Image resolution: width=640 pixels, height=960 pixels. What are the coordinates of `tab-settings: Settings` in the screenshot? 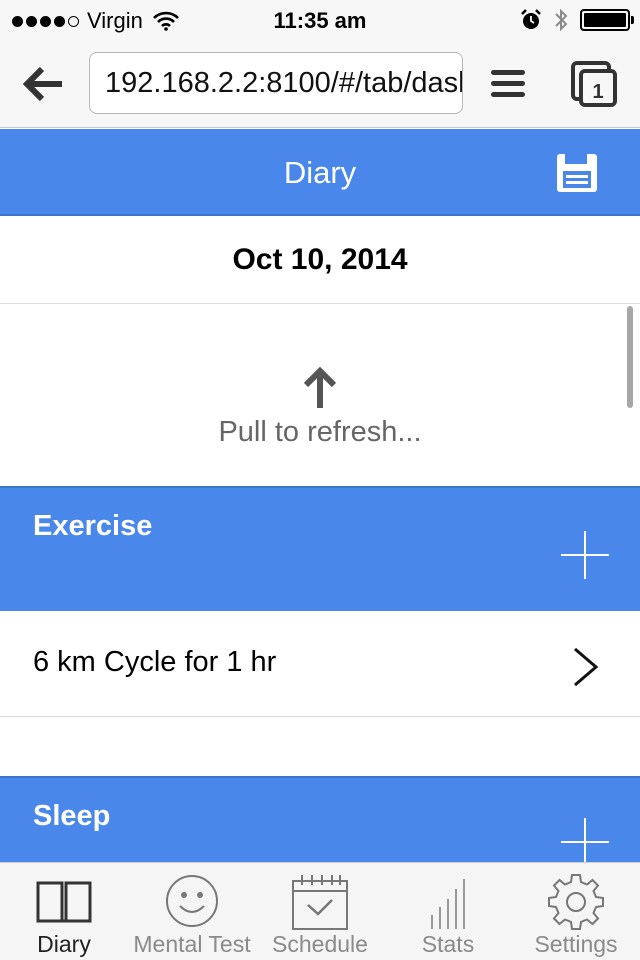 It's located at (576, 911).